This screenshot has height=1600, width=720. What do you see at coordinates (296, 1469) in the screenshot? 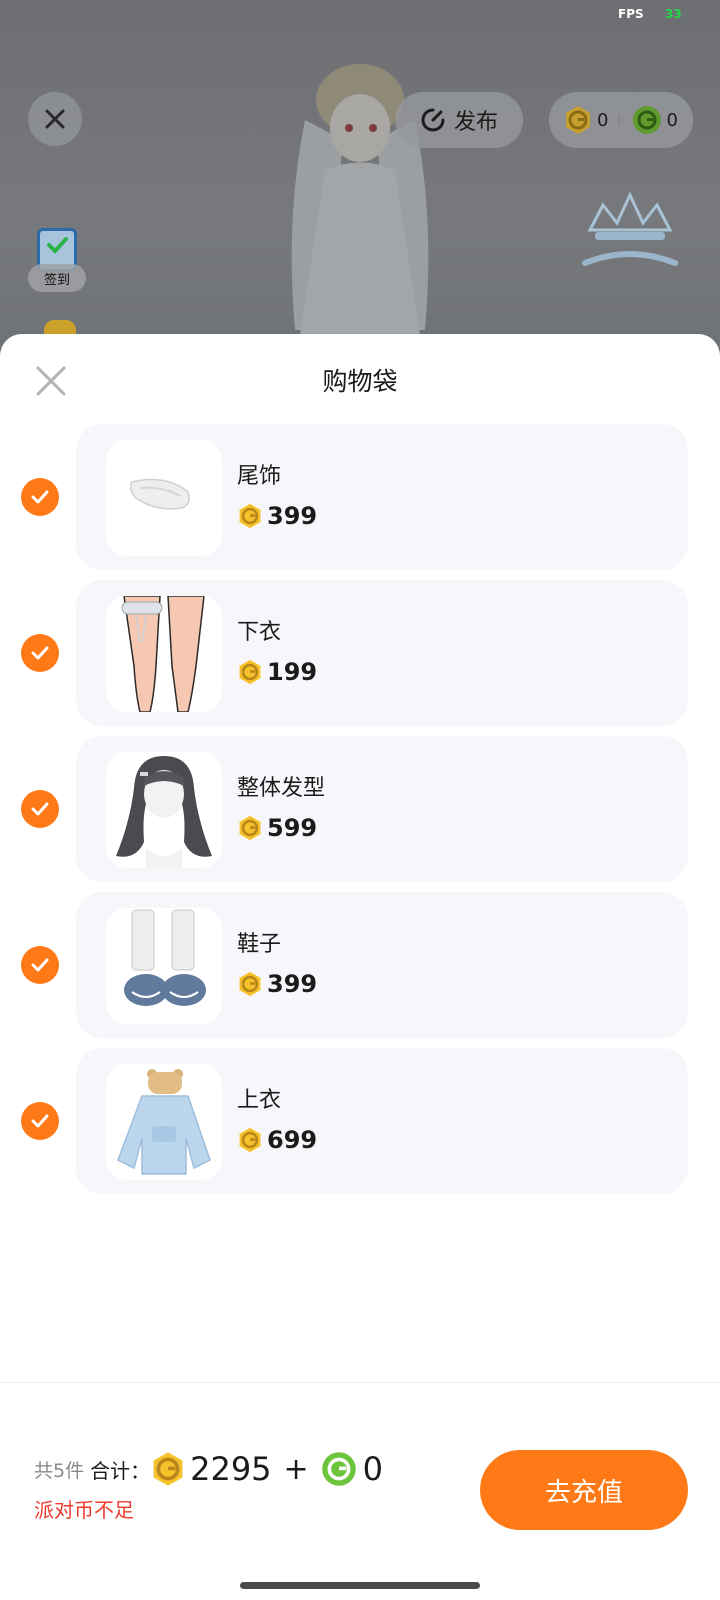
I see `plus-sign: +` at bounding box center [296, 1469].